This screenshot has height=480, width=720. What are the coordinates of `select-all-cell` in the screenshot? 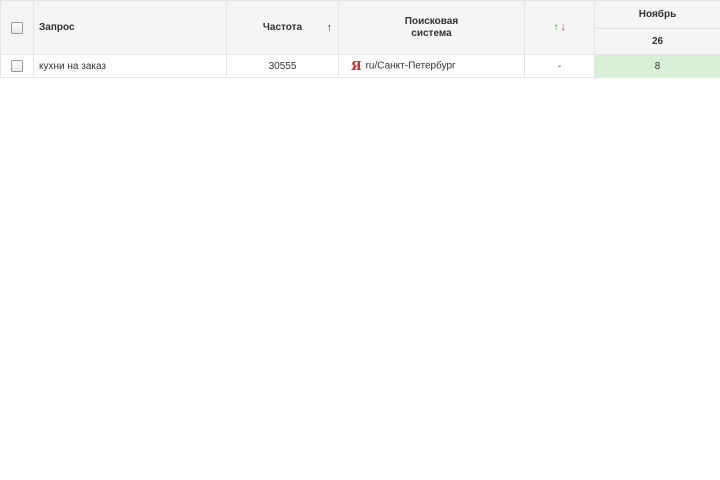 It's located at (17, 27).